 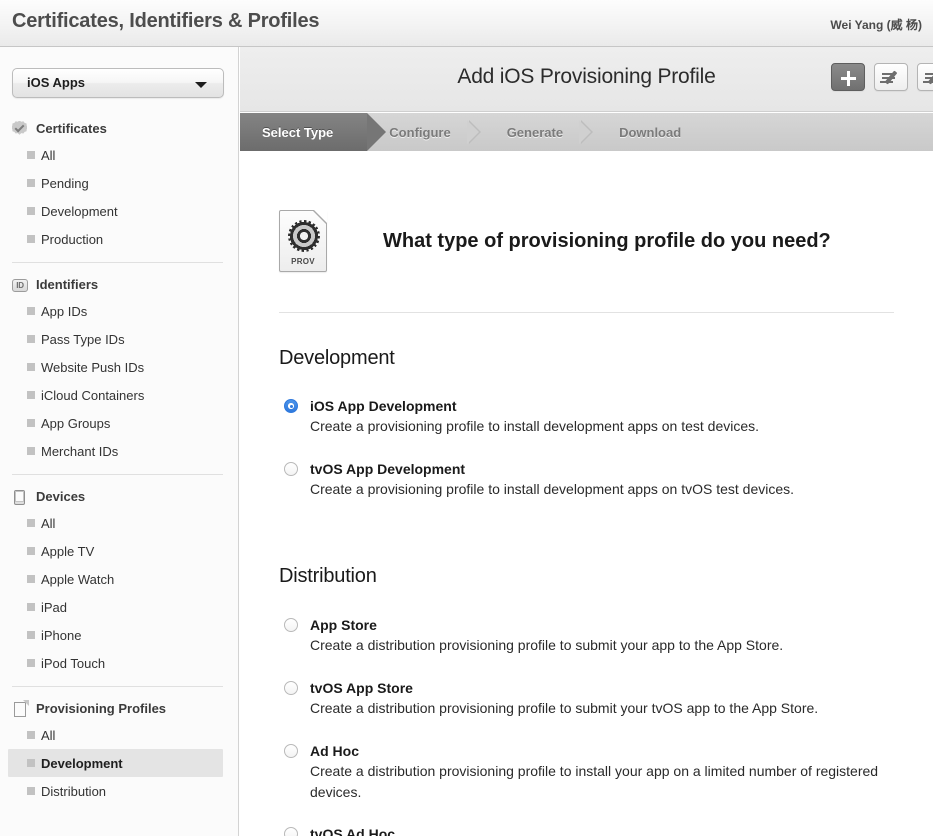 What do you see at coordinates (61, 635) in the screenshot?
I see `sidebar-item-label: iPhone` at bounding box center [61, 635].